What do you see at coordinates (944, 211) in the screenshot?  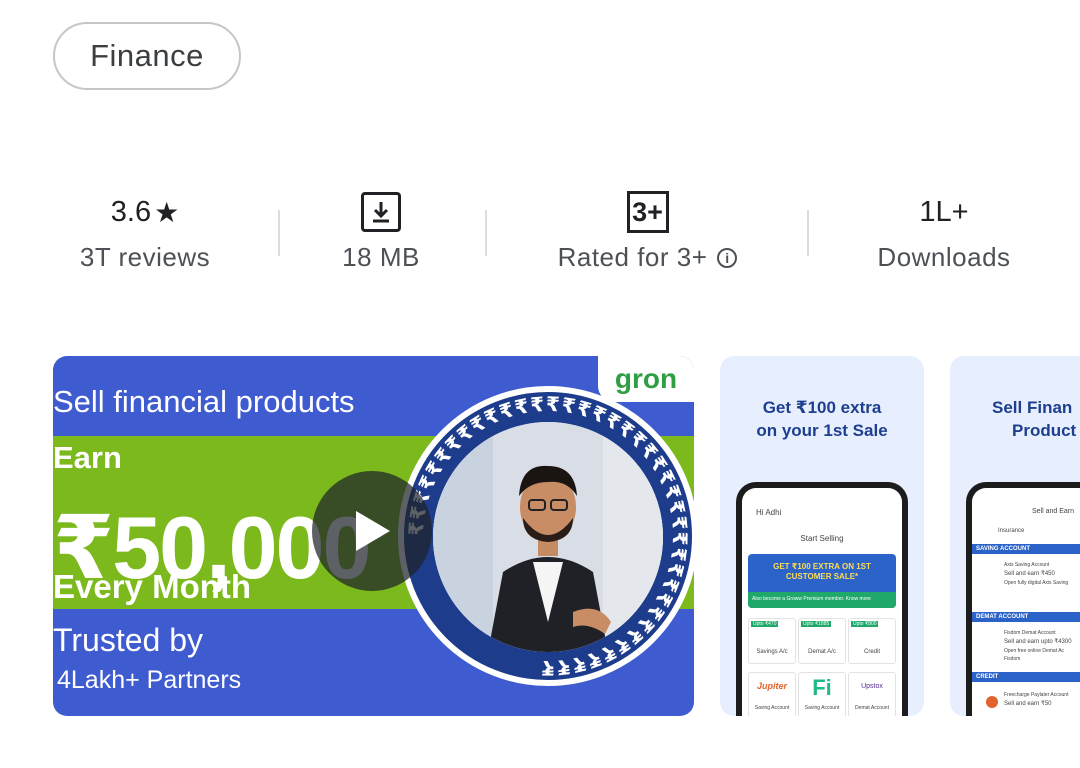 I see `downloads-value: 1L+` at bounding box center [944, 211].